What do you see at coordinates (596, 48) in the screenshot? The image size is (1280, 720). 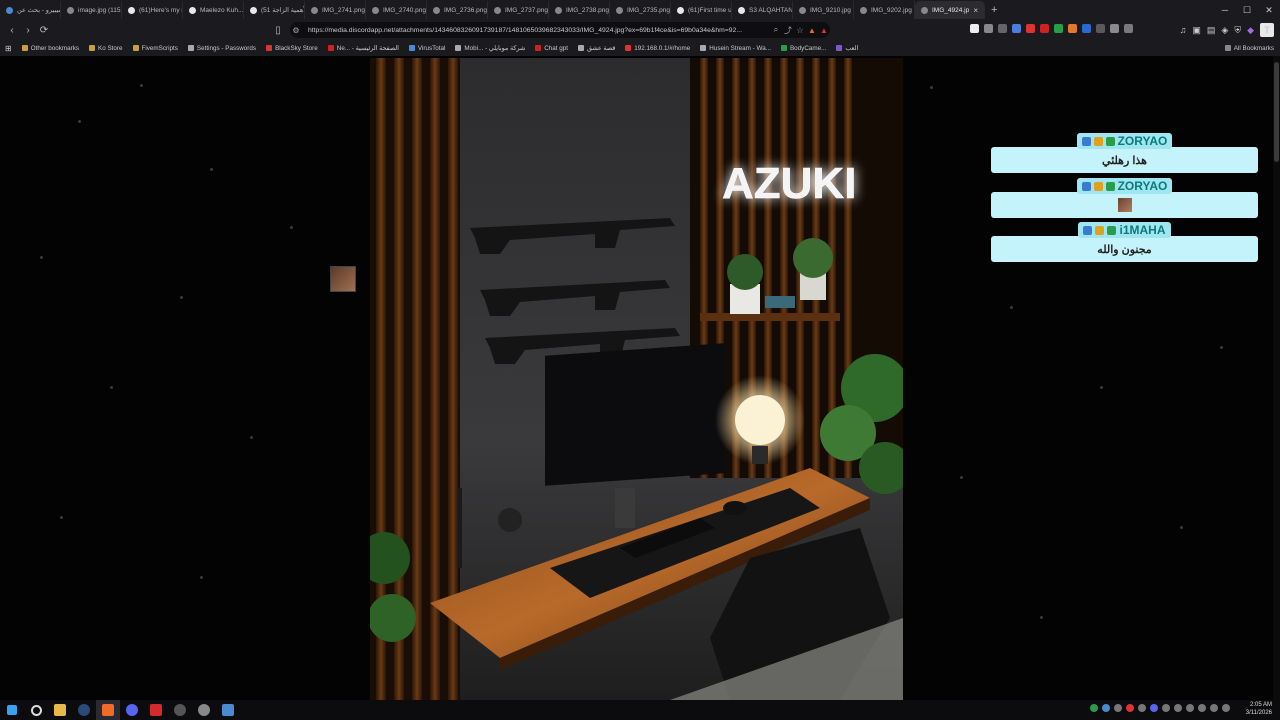 I see `bookmark-9: قصة عشق` at bounding box center [596, 48].